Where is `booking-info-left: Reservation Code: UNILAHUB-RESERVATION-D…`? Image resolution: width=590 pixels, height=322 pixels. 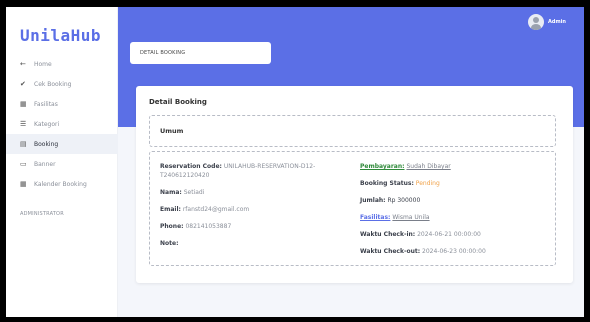 booking-info-left: Reservation Code: UNILAHUB-RESERVATION-D… is located at coordinates (249, 209).